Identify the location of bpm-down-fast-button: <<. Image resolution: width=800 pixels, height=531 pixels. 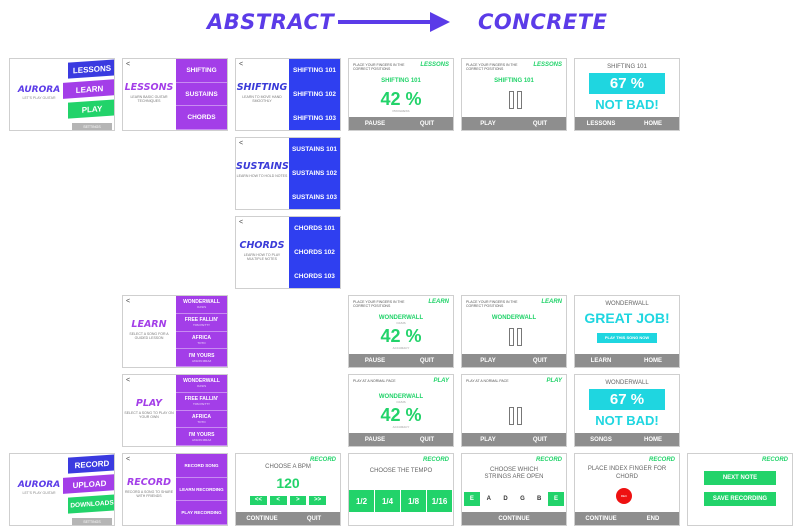
(258, 500).